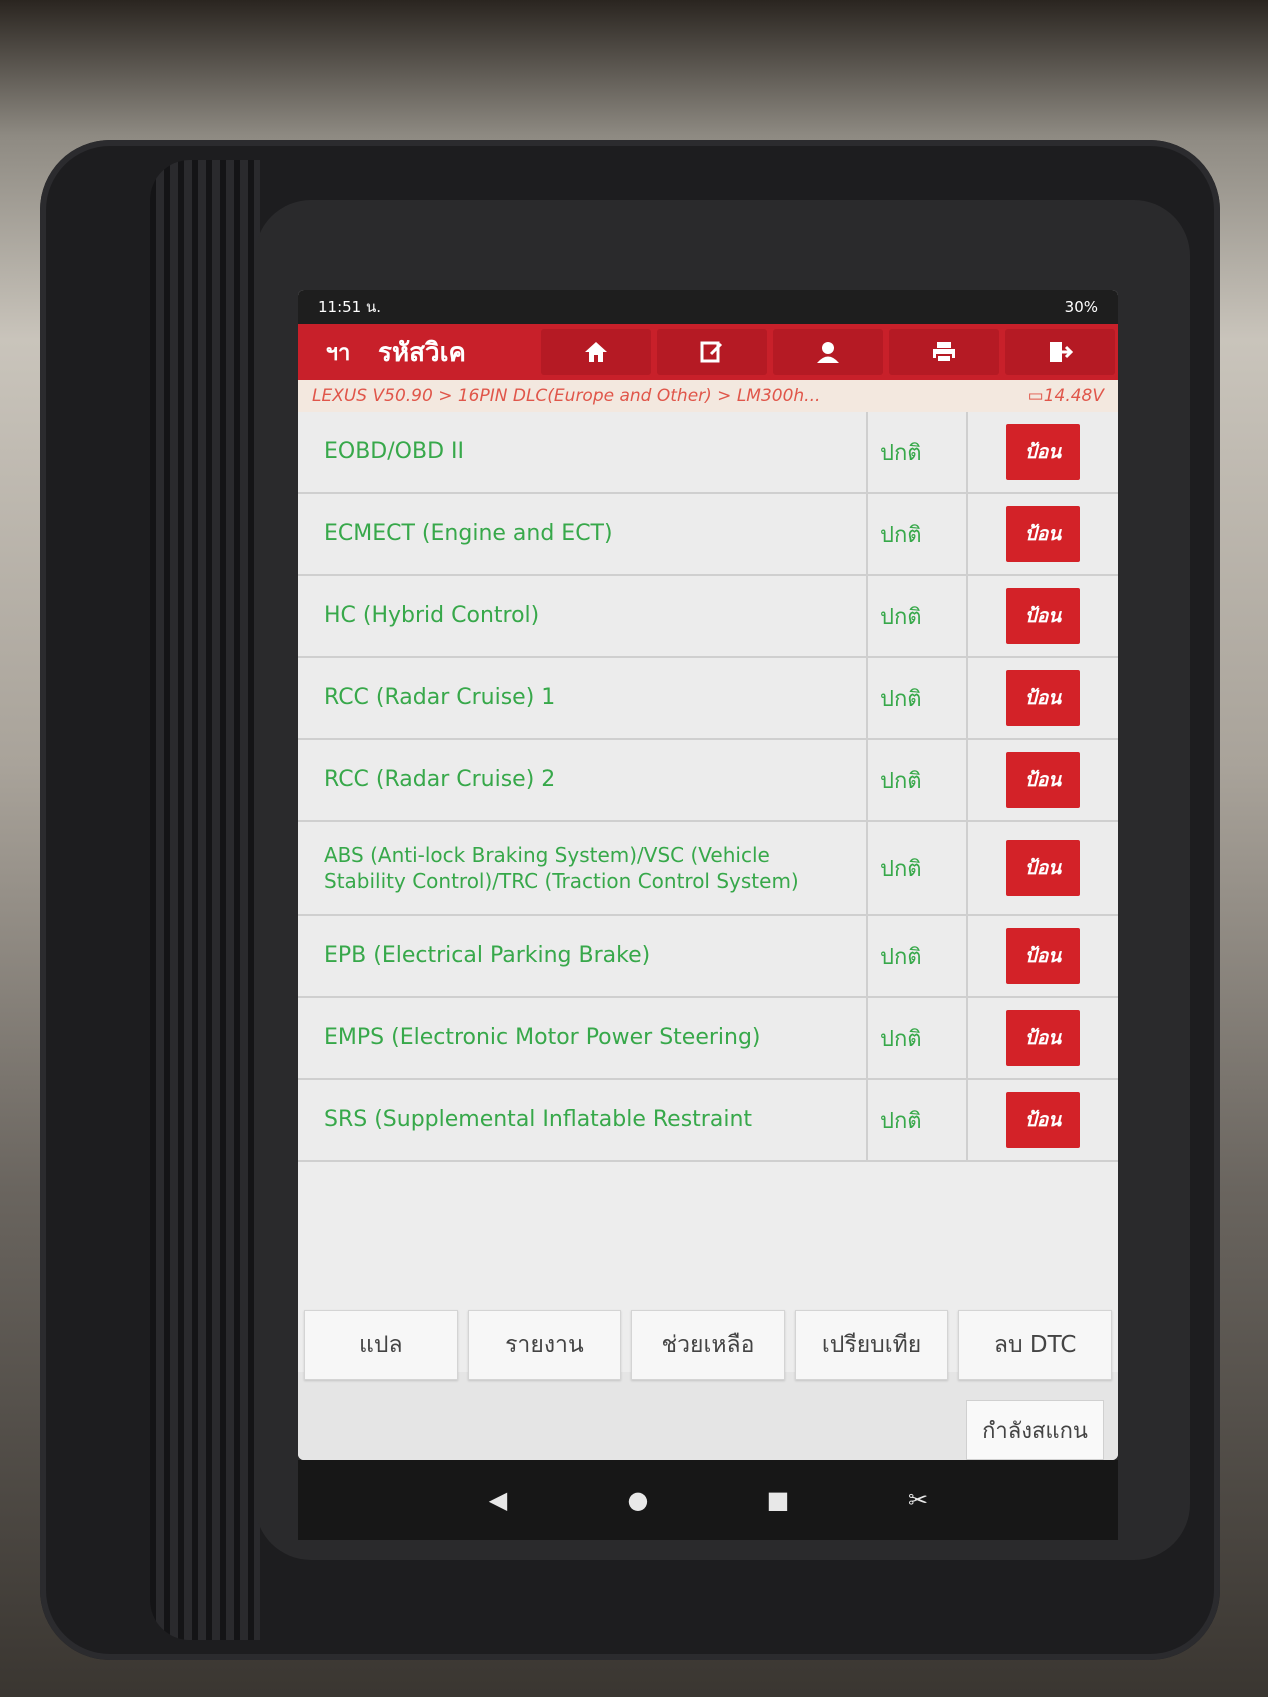 This screenshot has height=1697, width=1268. Describe the element at coordinates (583, 698) in the screenshot. I see `system-name: RCC (Radar Cruise) 1` at that location.